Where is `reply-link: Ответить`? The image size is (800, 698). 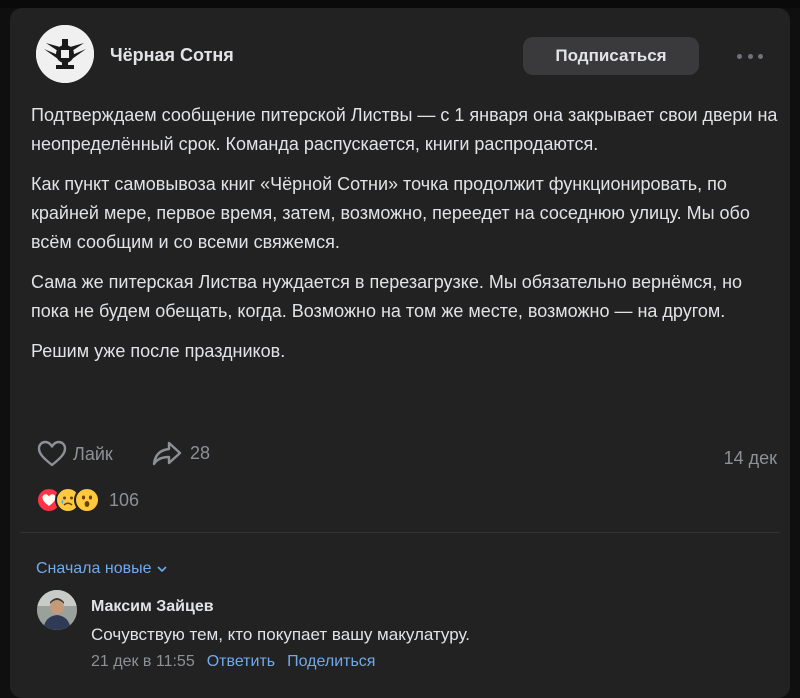
reply-link: Ответить is located at coordinates (241, 662).